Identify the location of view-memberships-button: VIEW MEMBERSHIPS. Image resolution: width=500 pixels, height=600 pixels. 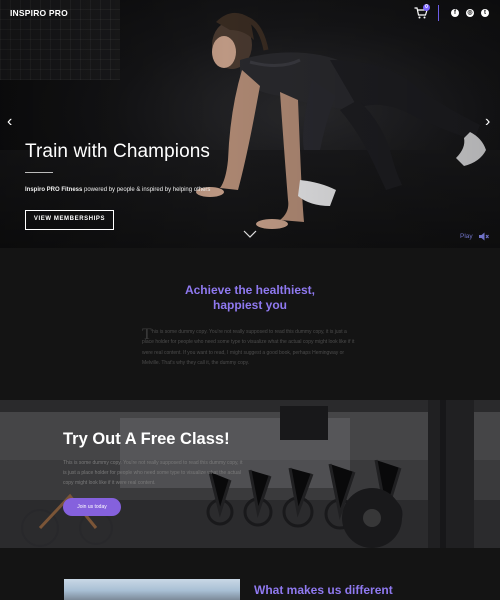
(69, 220).